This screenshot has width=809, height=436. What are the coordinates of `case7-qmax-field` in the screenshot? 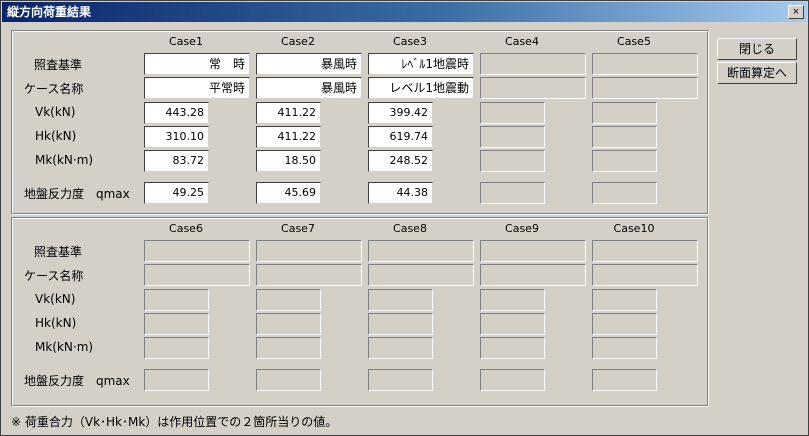 It's located at (288, 380).